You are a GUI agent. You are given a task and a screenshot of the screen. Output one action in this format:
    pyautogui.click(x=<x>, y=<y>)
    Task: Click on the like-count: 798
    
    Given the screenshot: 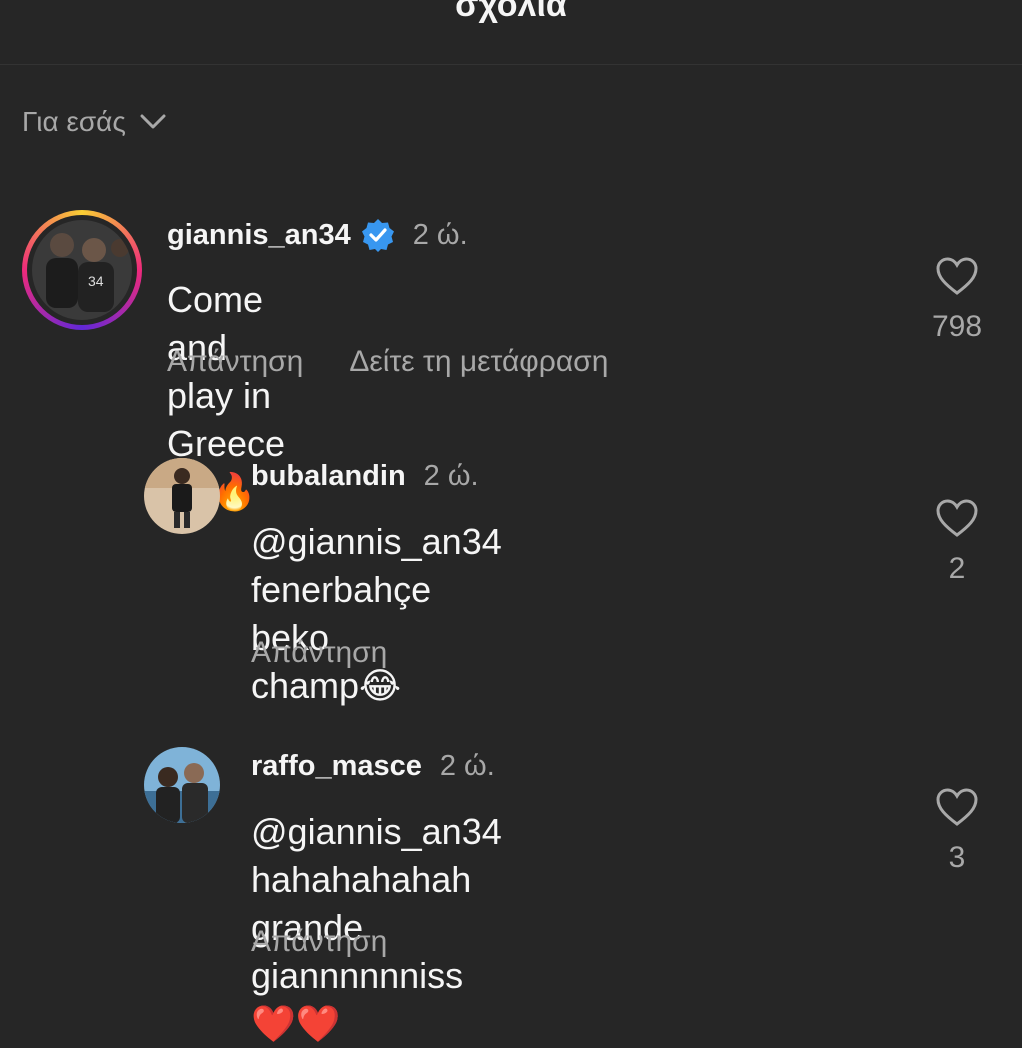 What is the action you would take?
    pyautogui.click(x=957, y=326)
    